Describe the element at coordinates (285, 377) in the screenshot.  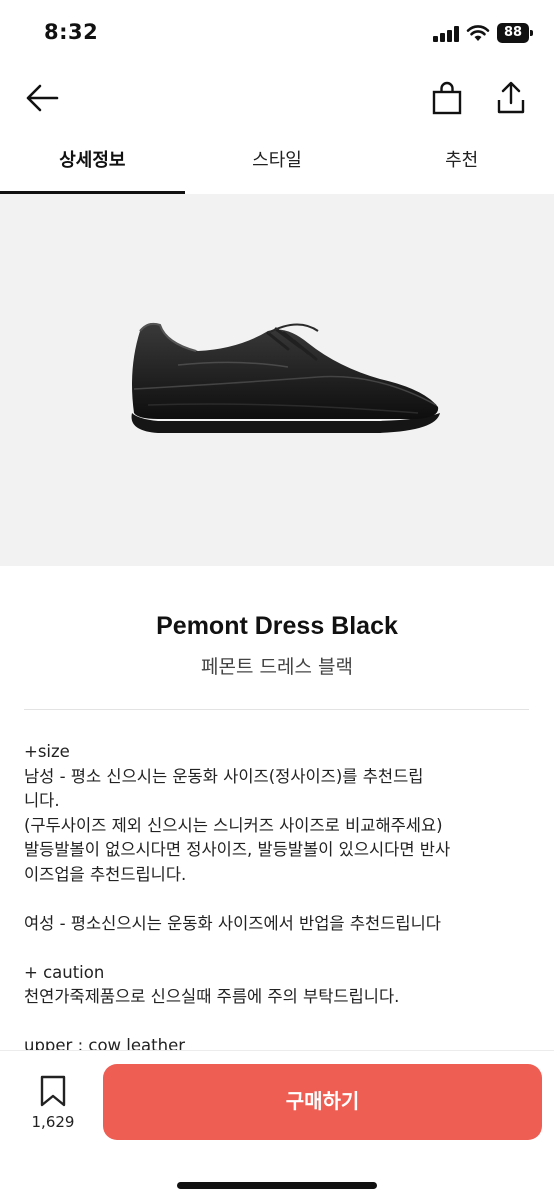
I see `shoe-image` at that location.